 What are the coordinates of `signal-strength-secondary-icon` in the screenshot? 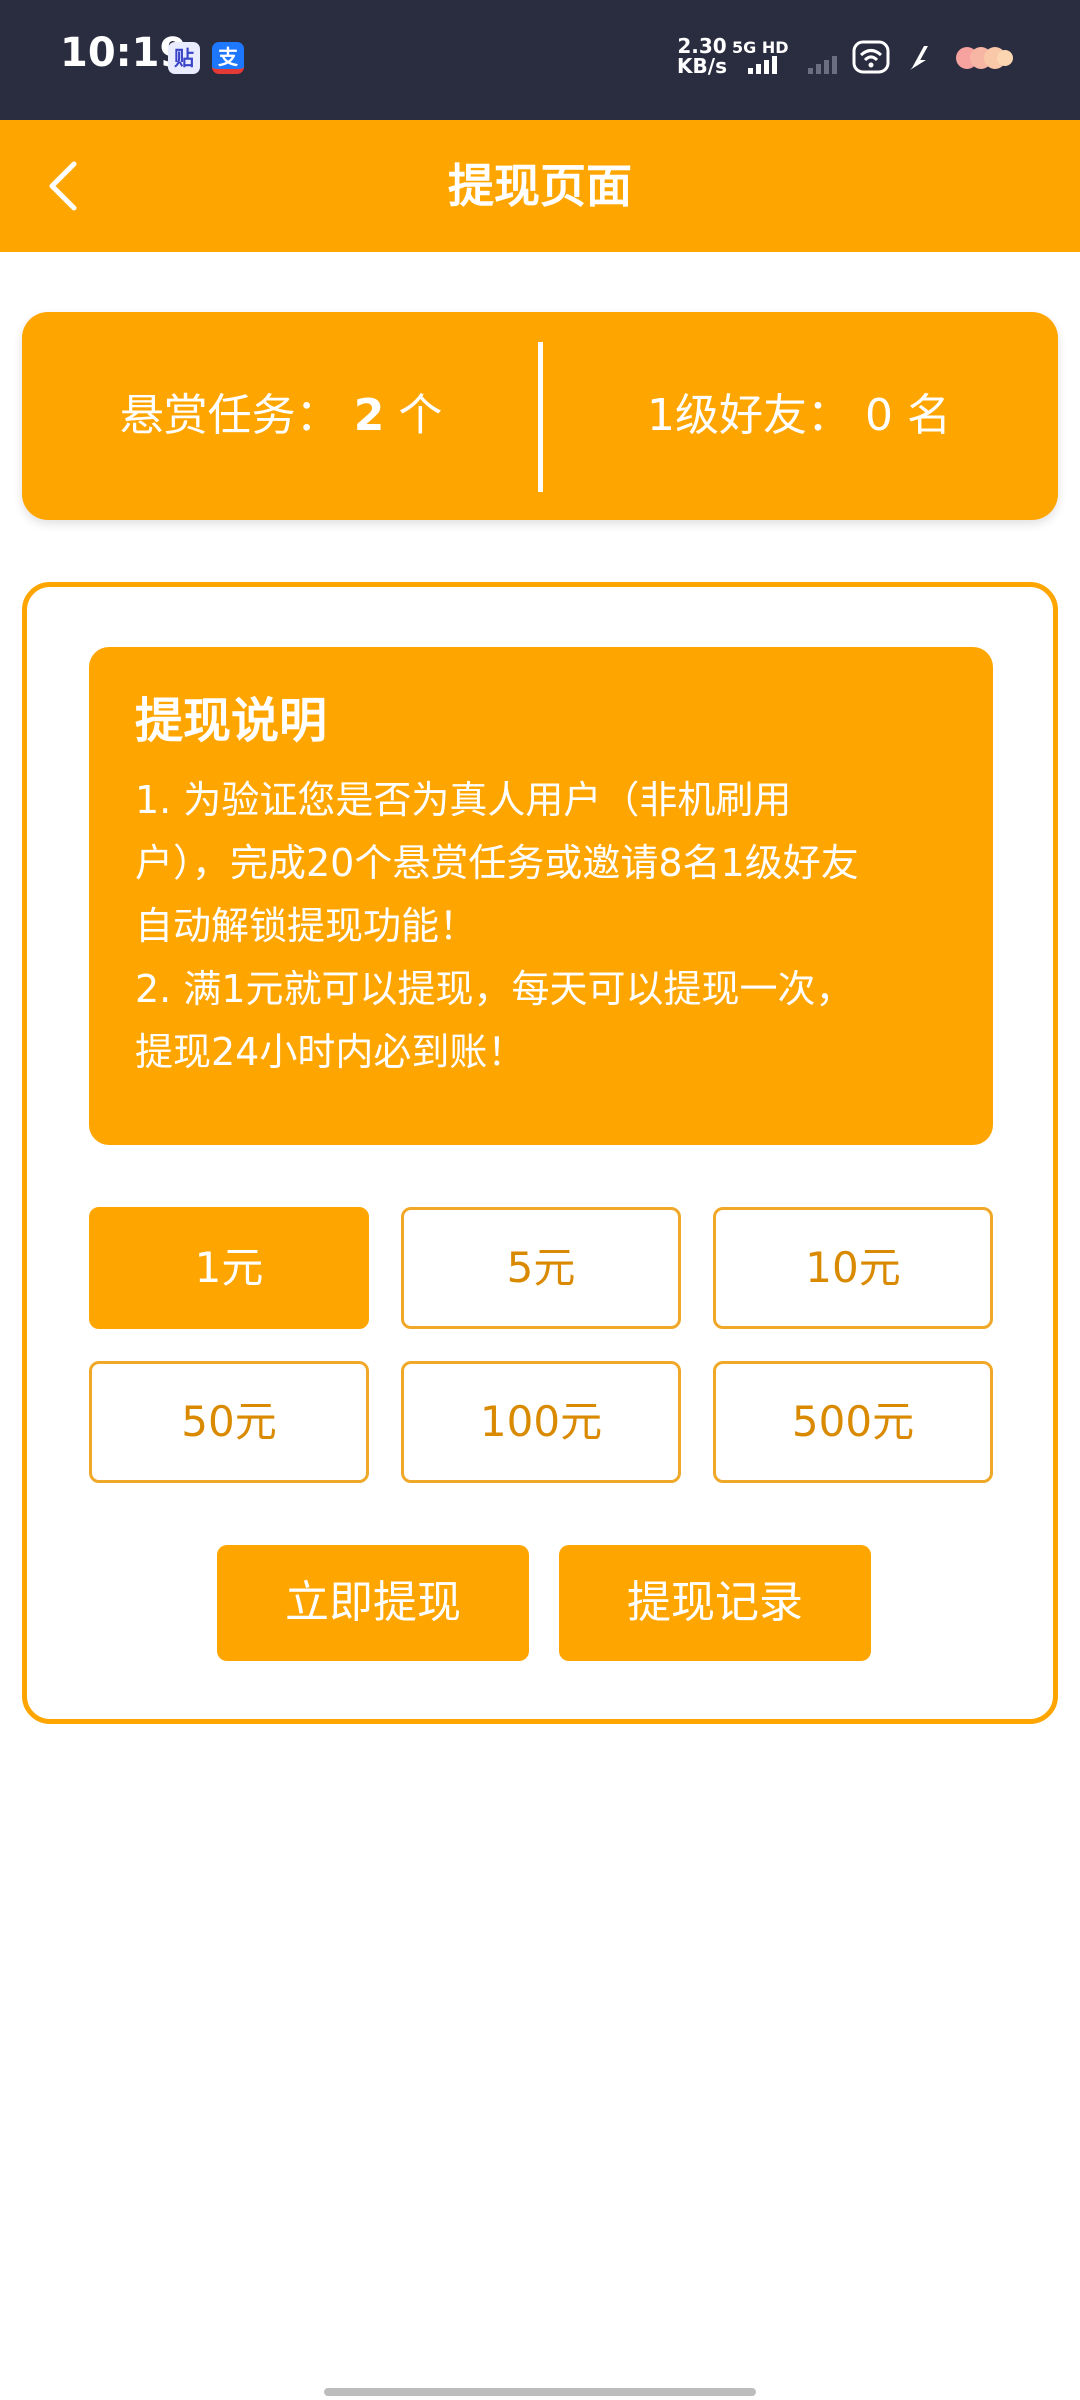 It's located at (822, 65).